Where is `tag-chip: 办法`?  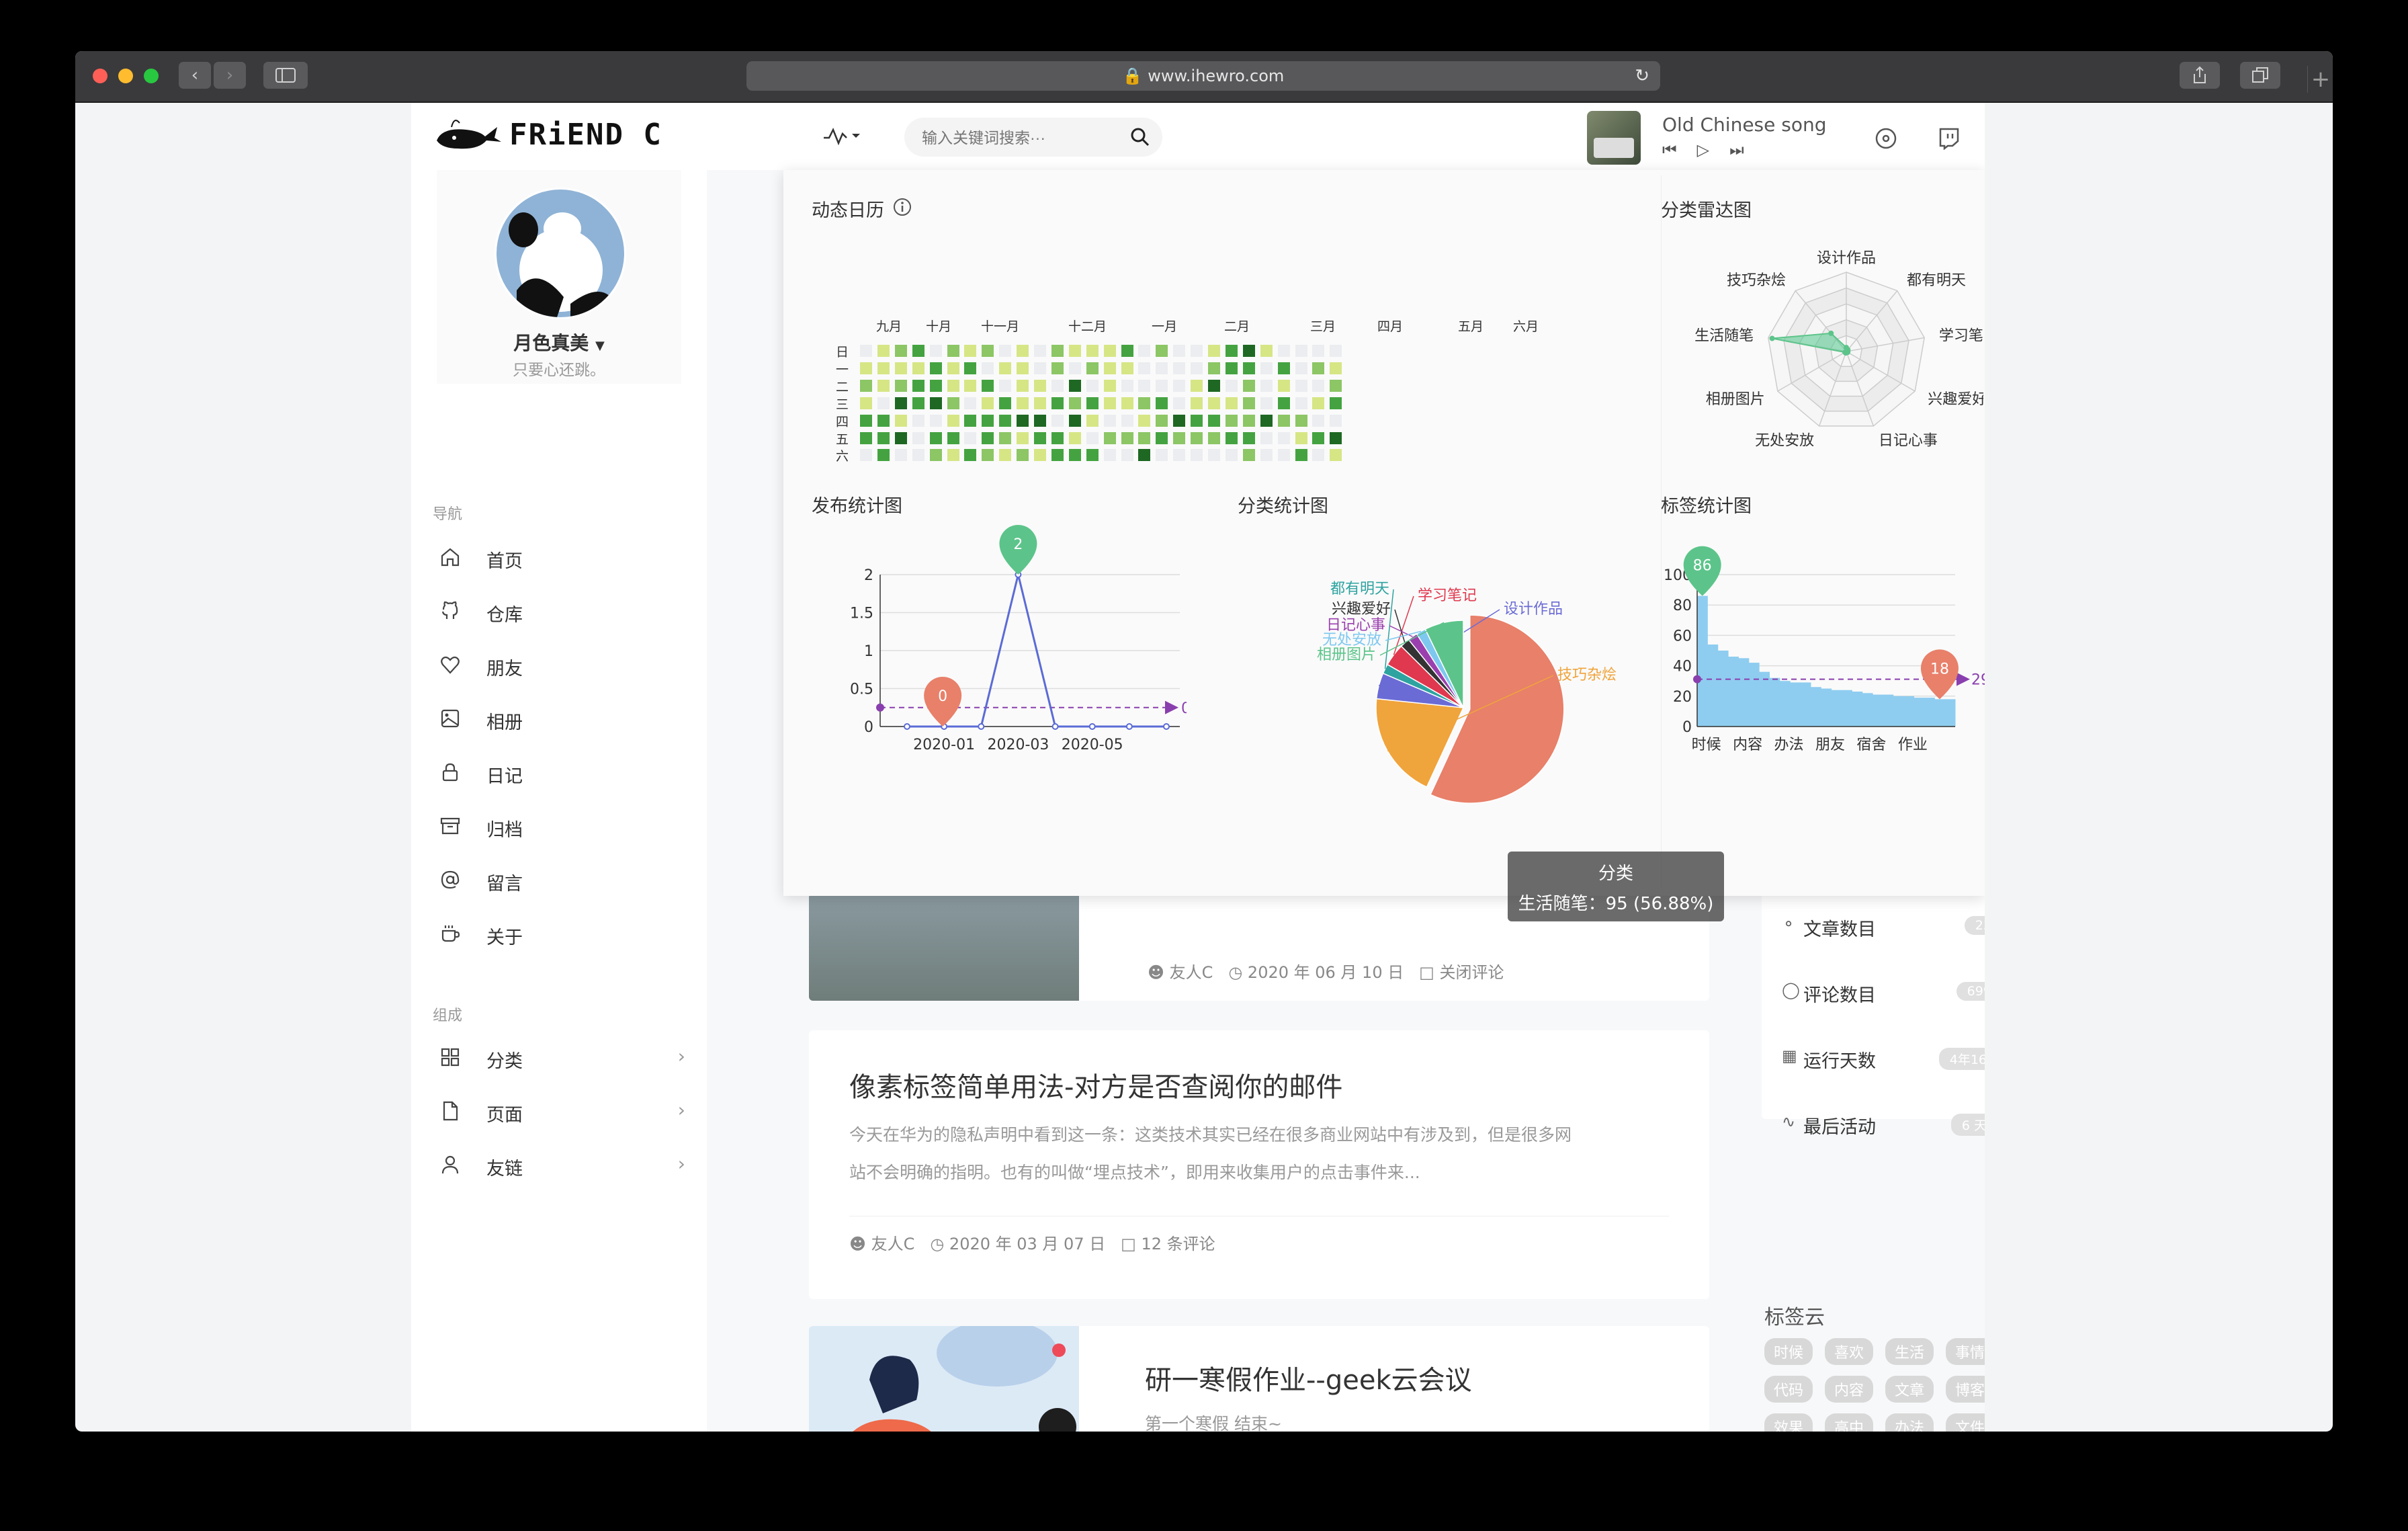 tag-chip: 办法 is located at coordinates (1909, 1422).